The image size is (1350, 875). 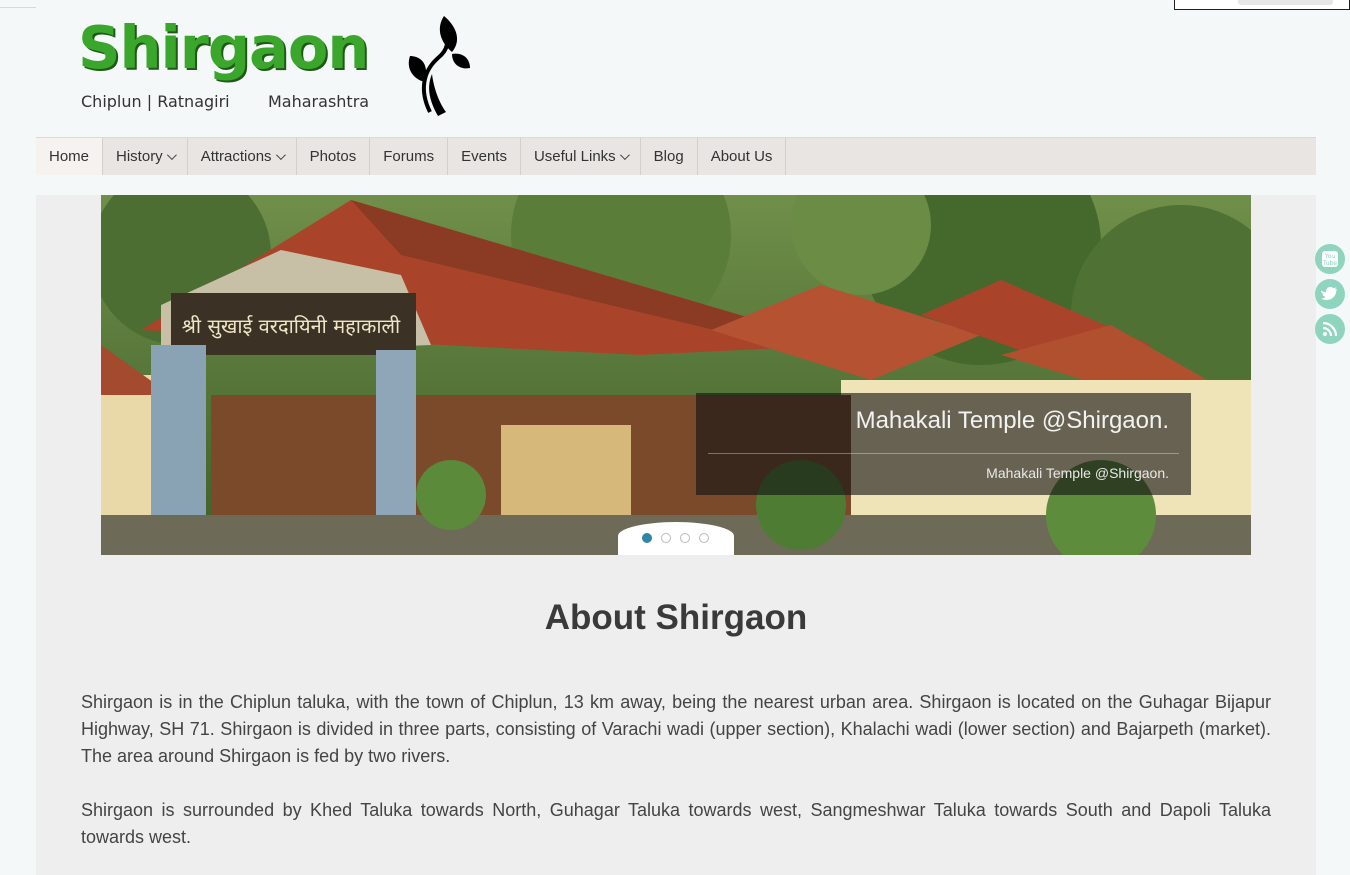 What do you see at coordinates (943, 453) in the screenshot?
I see `caption-divider` at bounding box center [943, 453].